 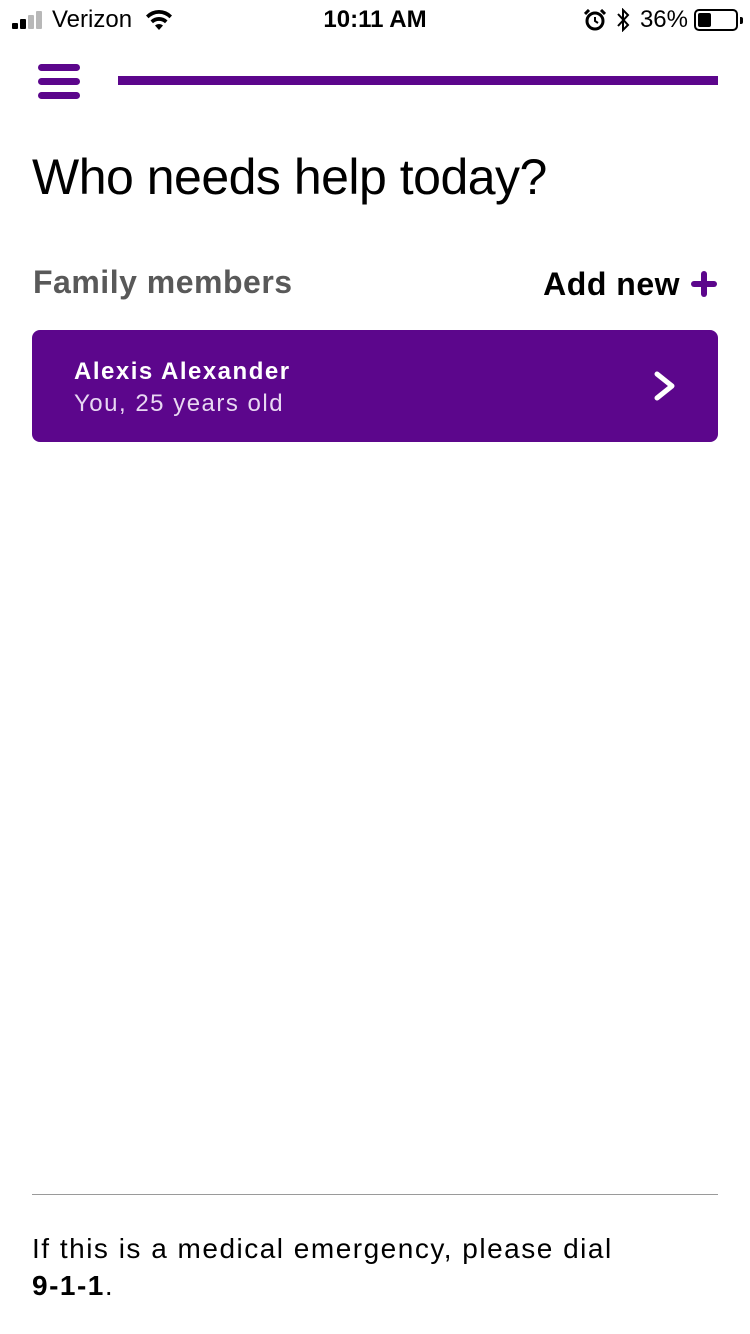 What do you see at coordinates (109, 1285) in the screenshot?
I see `emergency-suffix: .` at bounding box center [109, 1285].